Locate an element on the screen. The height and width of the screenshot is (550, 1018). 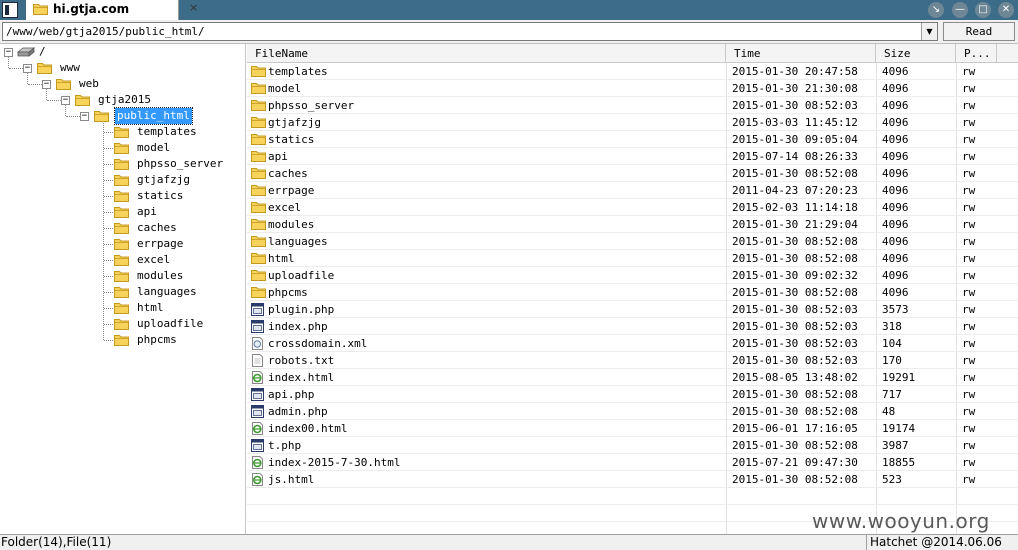
status-bar: Folder(14),File(11) Hatchet @2014.06.06 is located at coordinates (509, 542).